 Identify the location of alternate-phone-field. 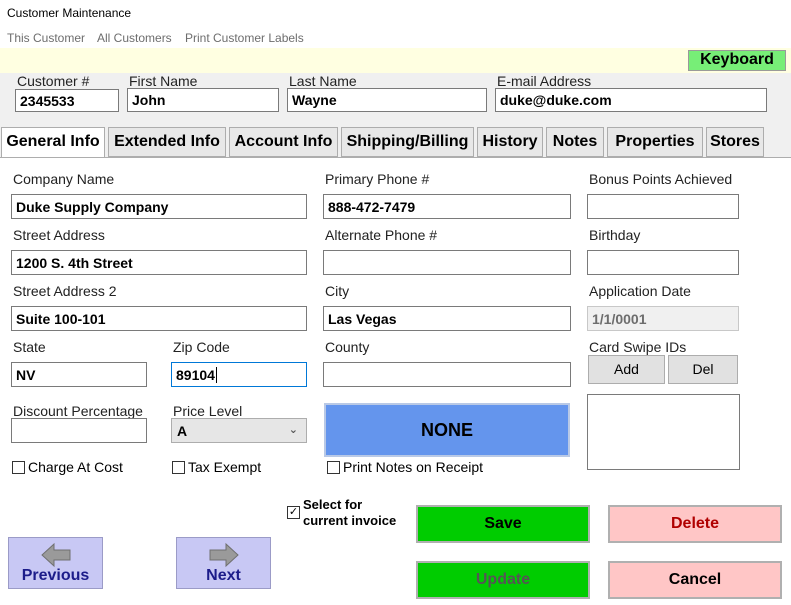
(447, 262).